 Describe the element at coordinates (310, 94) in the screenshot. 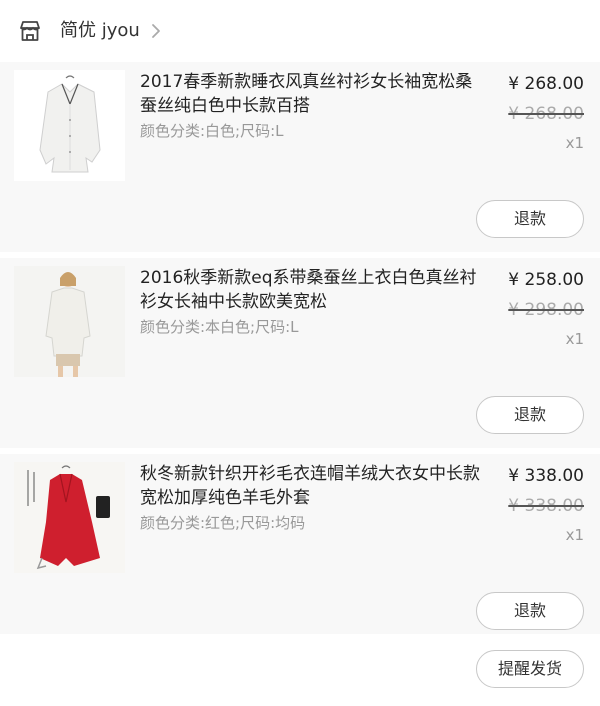

I see `product-title: 2017春季新款睡衣风真丝衬衫女长袖宽松桑蚕丝纯白色中长款百搭` at that location.